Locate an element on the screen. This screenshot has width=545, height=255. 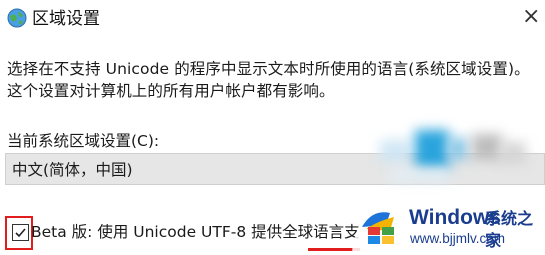
close-icon: × is located at coordinates (531, 17).